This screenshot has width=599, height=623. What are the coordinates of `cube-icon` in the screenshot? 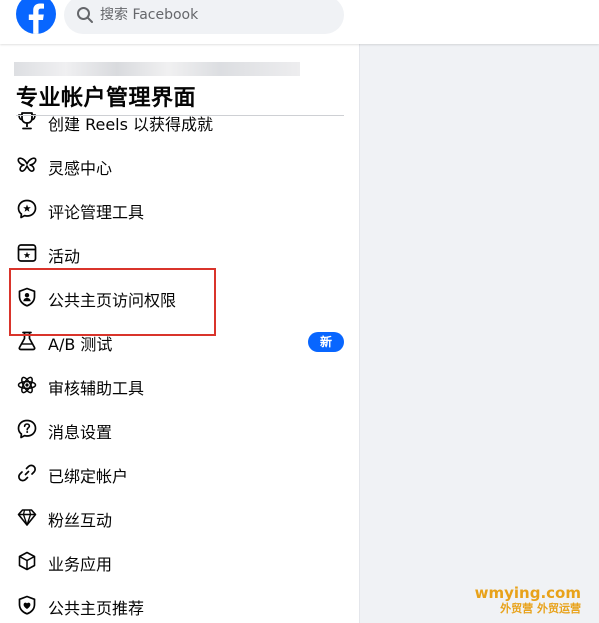 It's located at (27, 561).